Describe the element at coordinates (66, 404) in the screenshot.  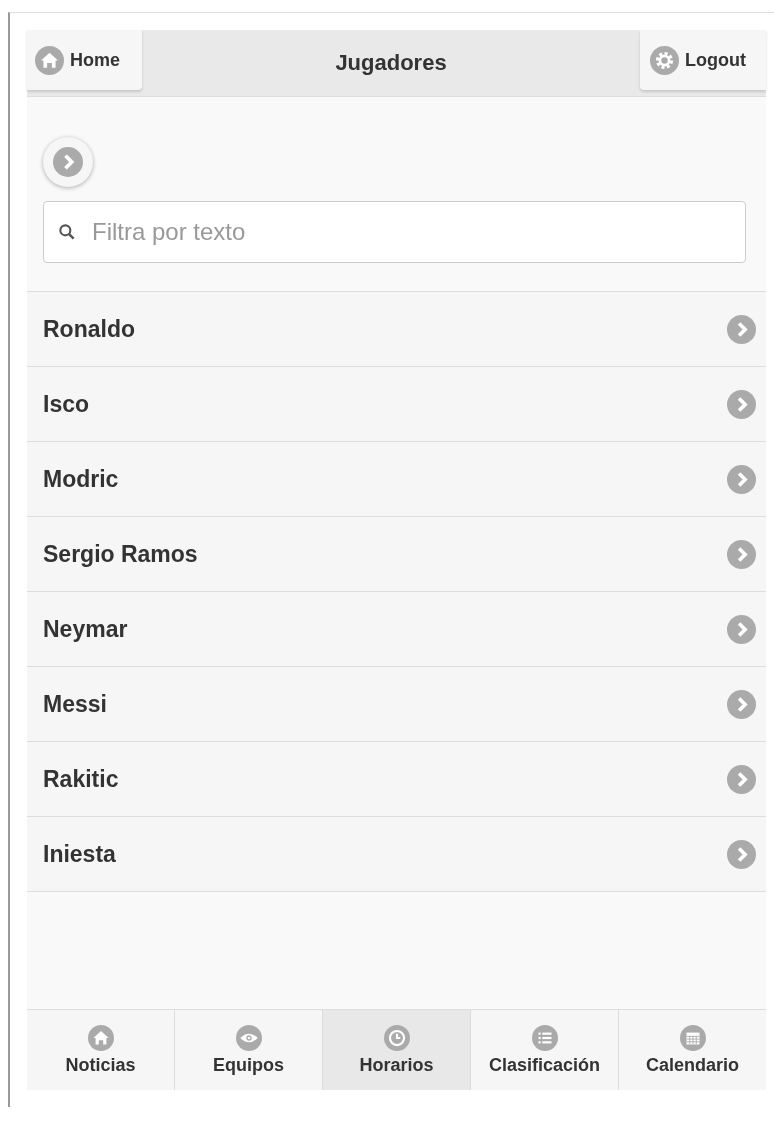
I see `player-name: Isco` at that location.